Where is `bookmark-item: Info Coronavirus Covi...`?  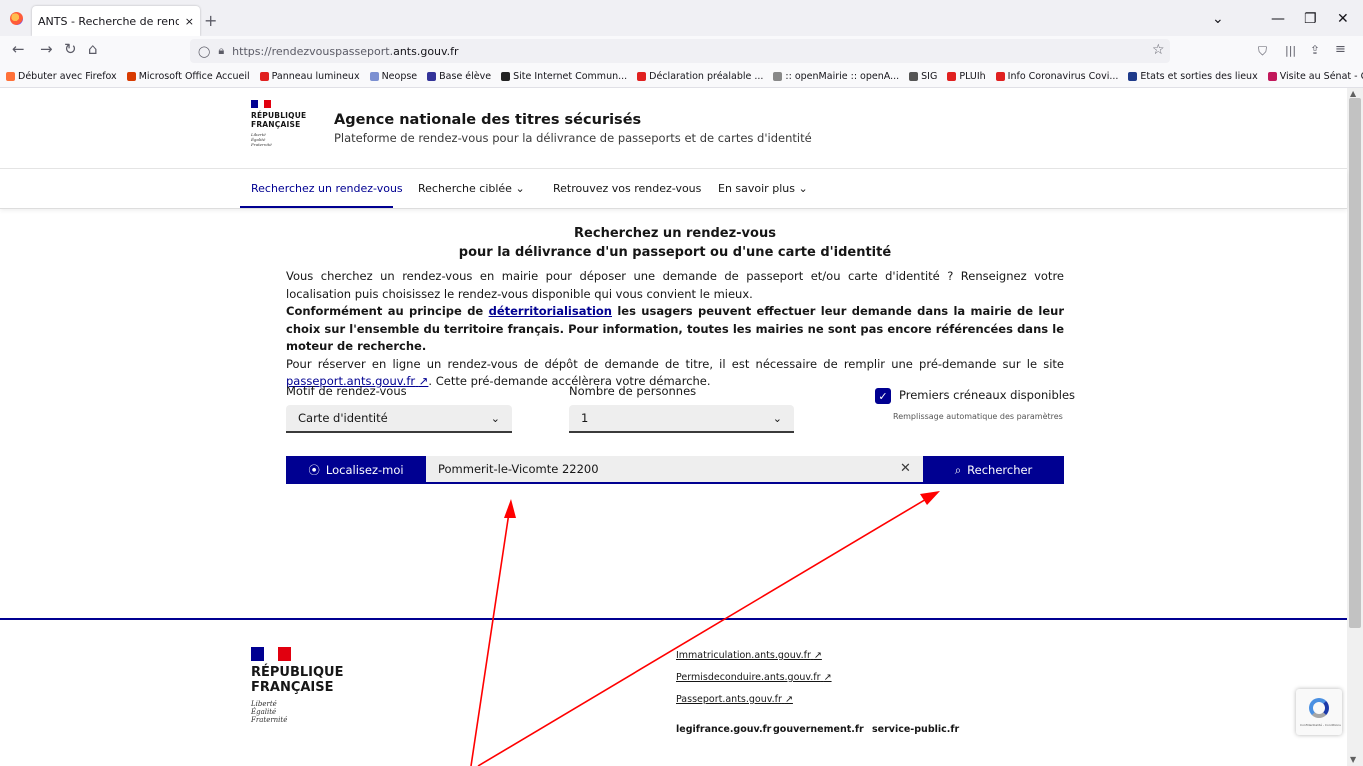 bookmark-item: Info Coronavirus Covi... is located at coordinates (1056, 76).